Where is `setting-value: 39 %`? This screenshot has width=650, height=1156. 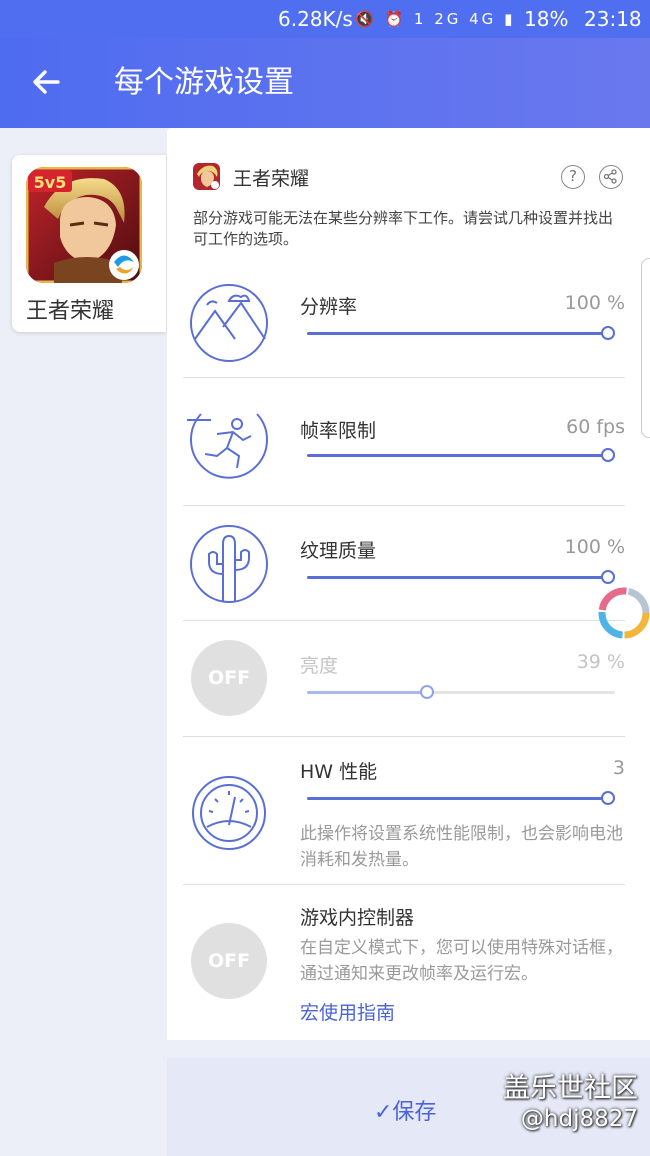
setting-value: 39 % is located at coordinates (600, 662).